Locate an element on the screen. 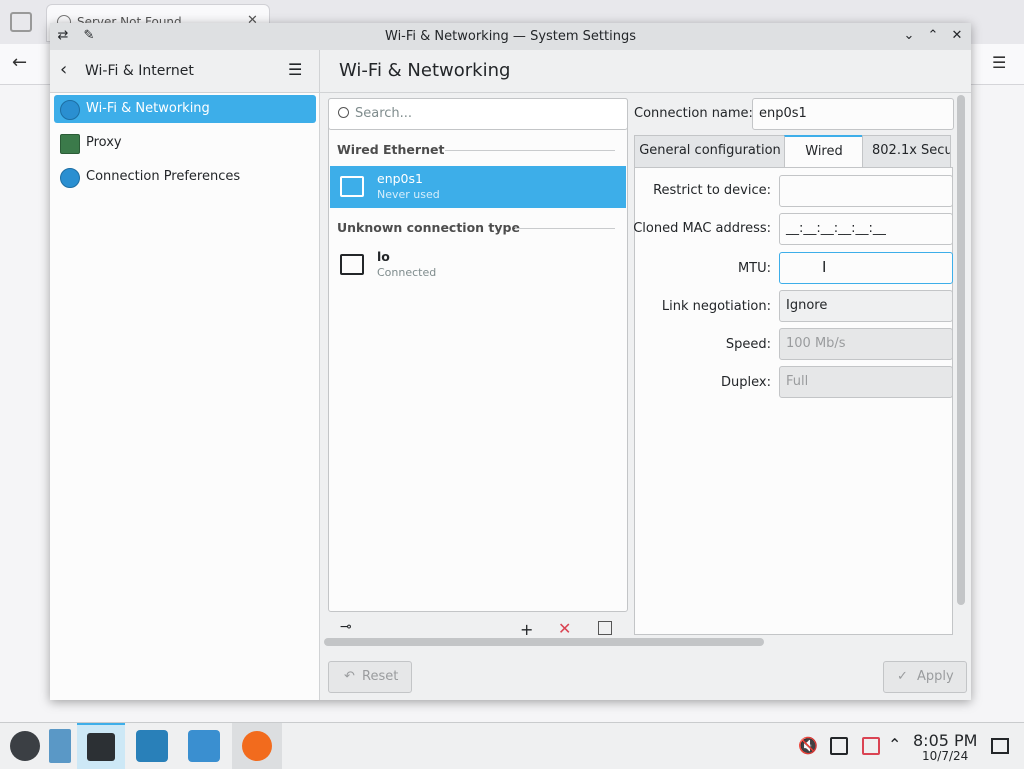  proxy-icon is located at coordinates (70, 144).